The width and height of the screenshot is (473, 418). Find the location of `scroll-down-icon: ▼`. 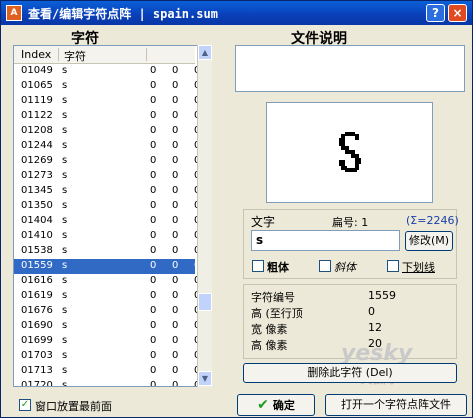

scroll-down-icon: ▼ is located at coordinates (205, 378).